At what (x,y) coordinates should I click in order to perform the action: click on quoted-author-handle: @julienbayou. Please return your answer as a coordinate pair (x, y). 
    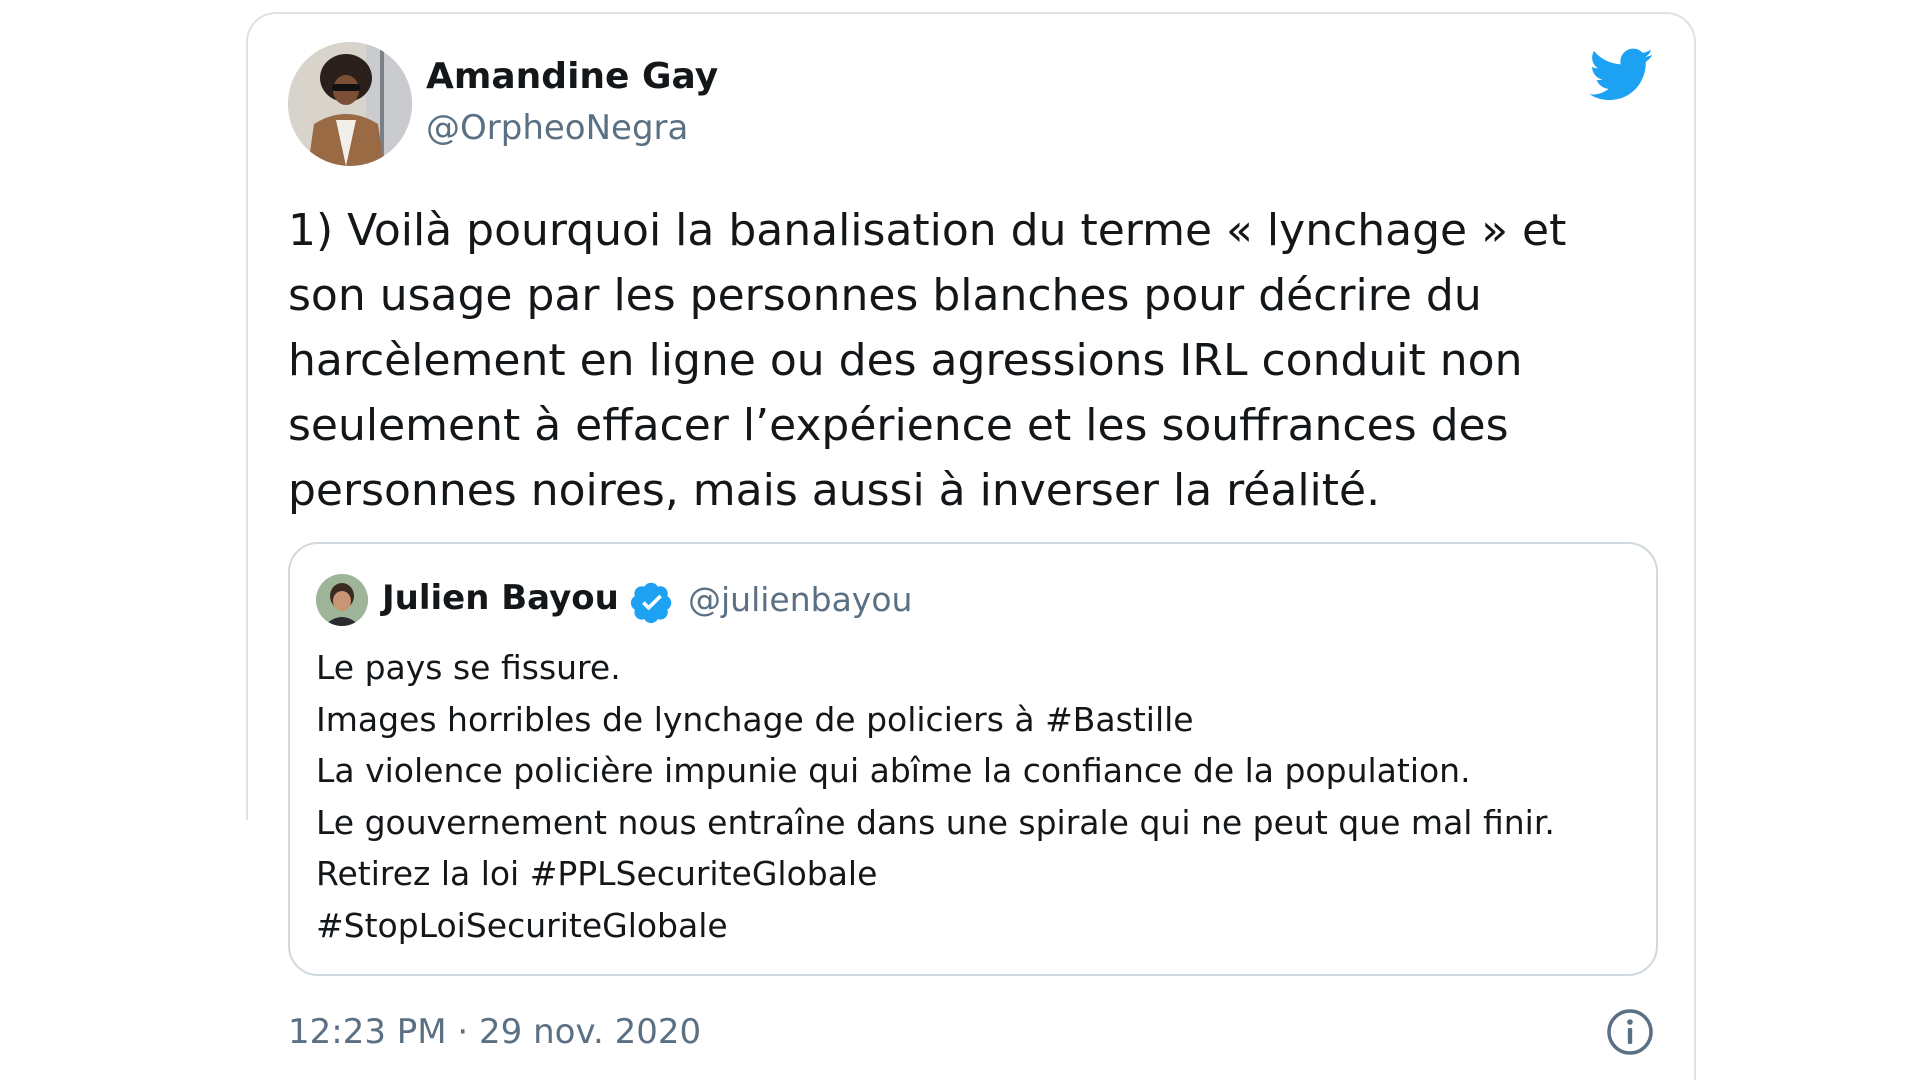
    Looking at the image, I should click on (800, 599).